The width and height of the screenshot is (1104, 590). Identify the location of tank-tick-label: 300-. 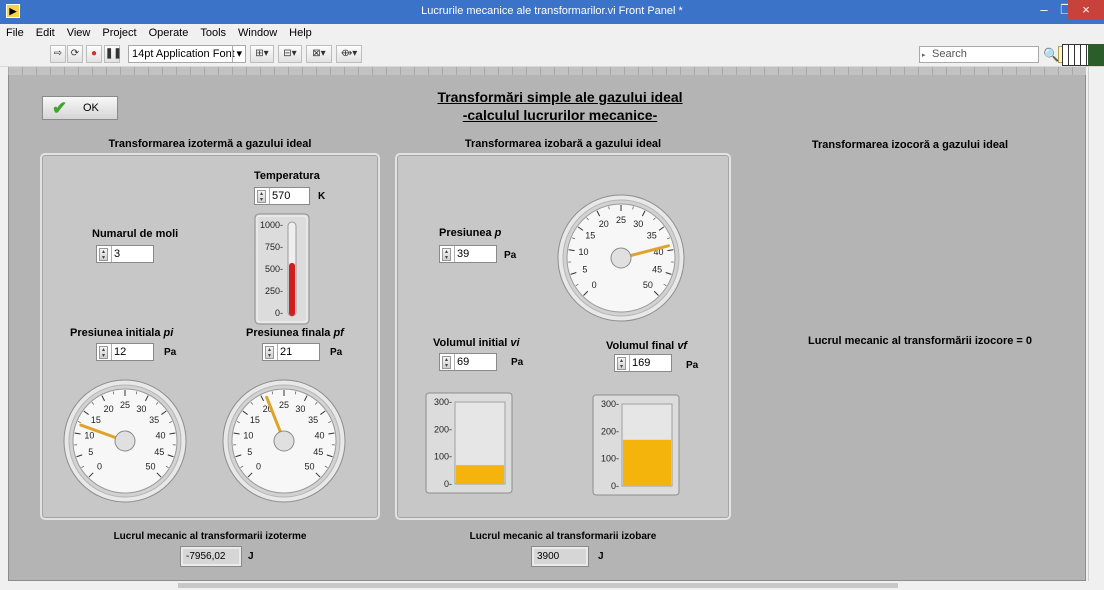
(610, 404).